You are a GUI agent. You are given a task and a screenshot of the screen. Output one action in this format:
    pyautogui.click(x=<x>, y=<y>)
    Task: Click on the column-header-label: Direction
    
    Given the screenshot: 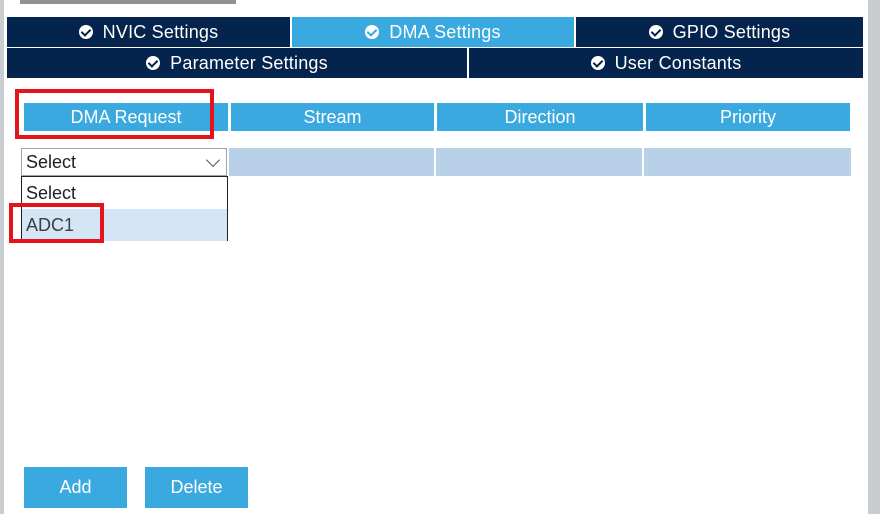 What is the action you would take?
    pyautogui.click(x=540, y=116)
    